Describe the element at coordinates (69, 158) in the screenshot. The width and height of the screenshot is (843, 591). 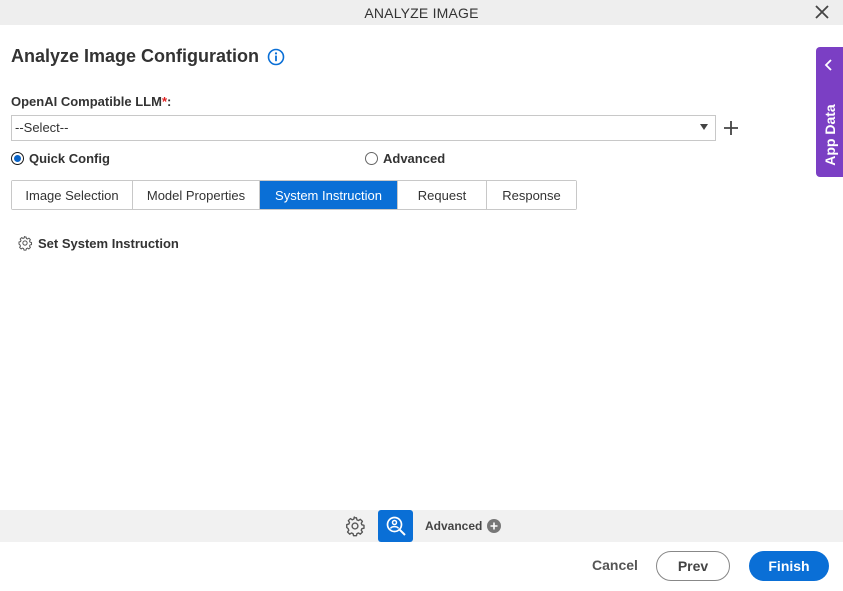
I see `quick-config-label: Quick Config` at that location.